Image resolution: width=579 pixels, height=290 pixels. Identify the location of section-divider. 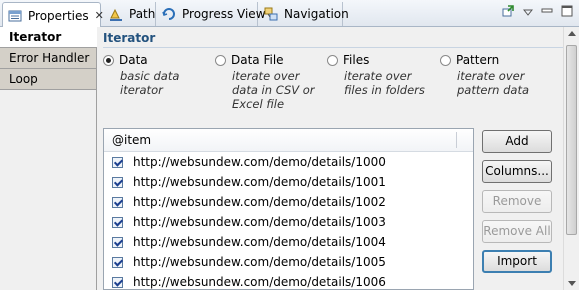
(338, 47).